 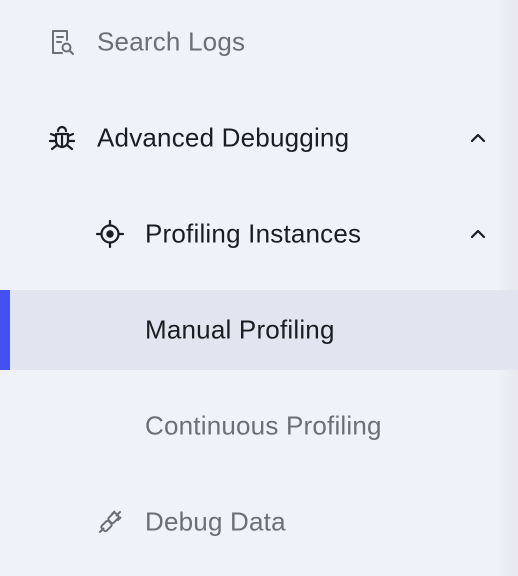 What do you see at coordinates (110, 234) in the screenshot?
I see `crosshair-icon` at bounding box center [110, 234].